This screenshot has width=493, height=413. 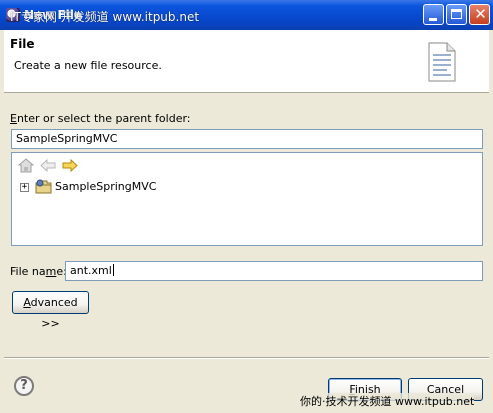 I want to click on title-bar: New File IT专家网 开发频道 www.itpub.net ✕, so click(x=246, y=15).